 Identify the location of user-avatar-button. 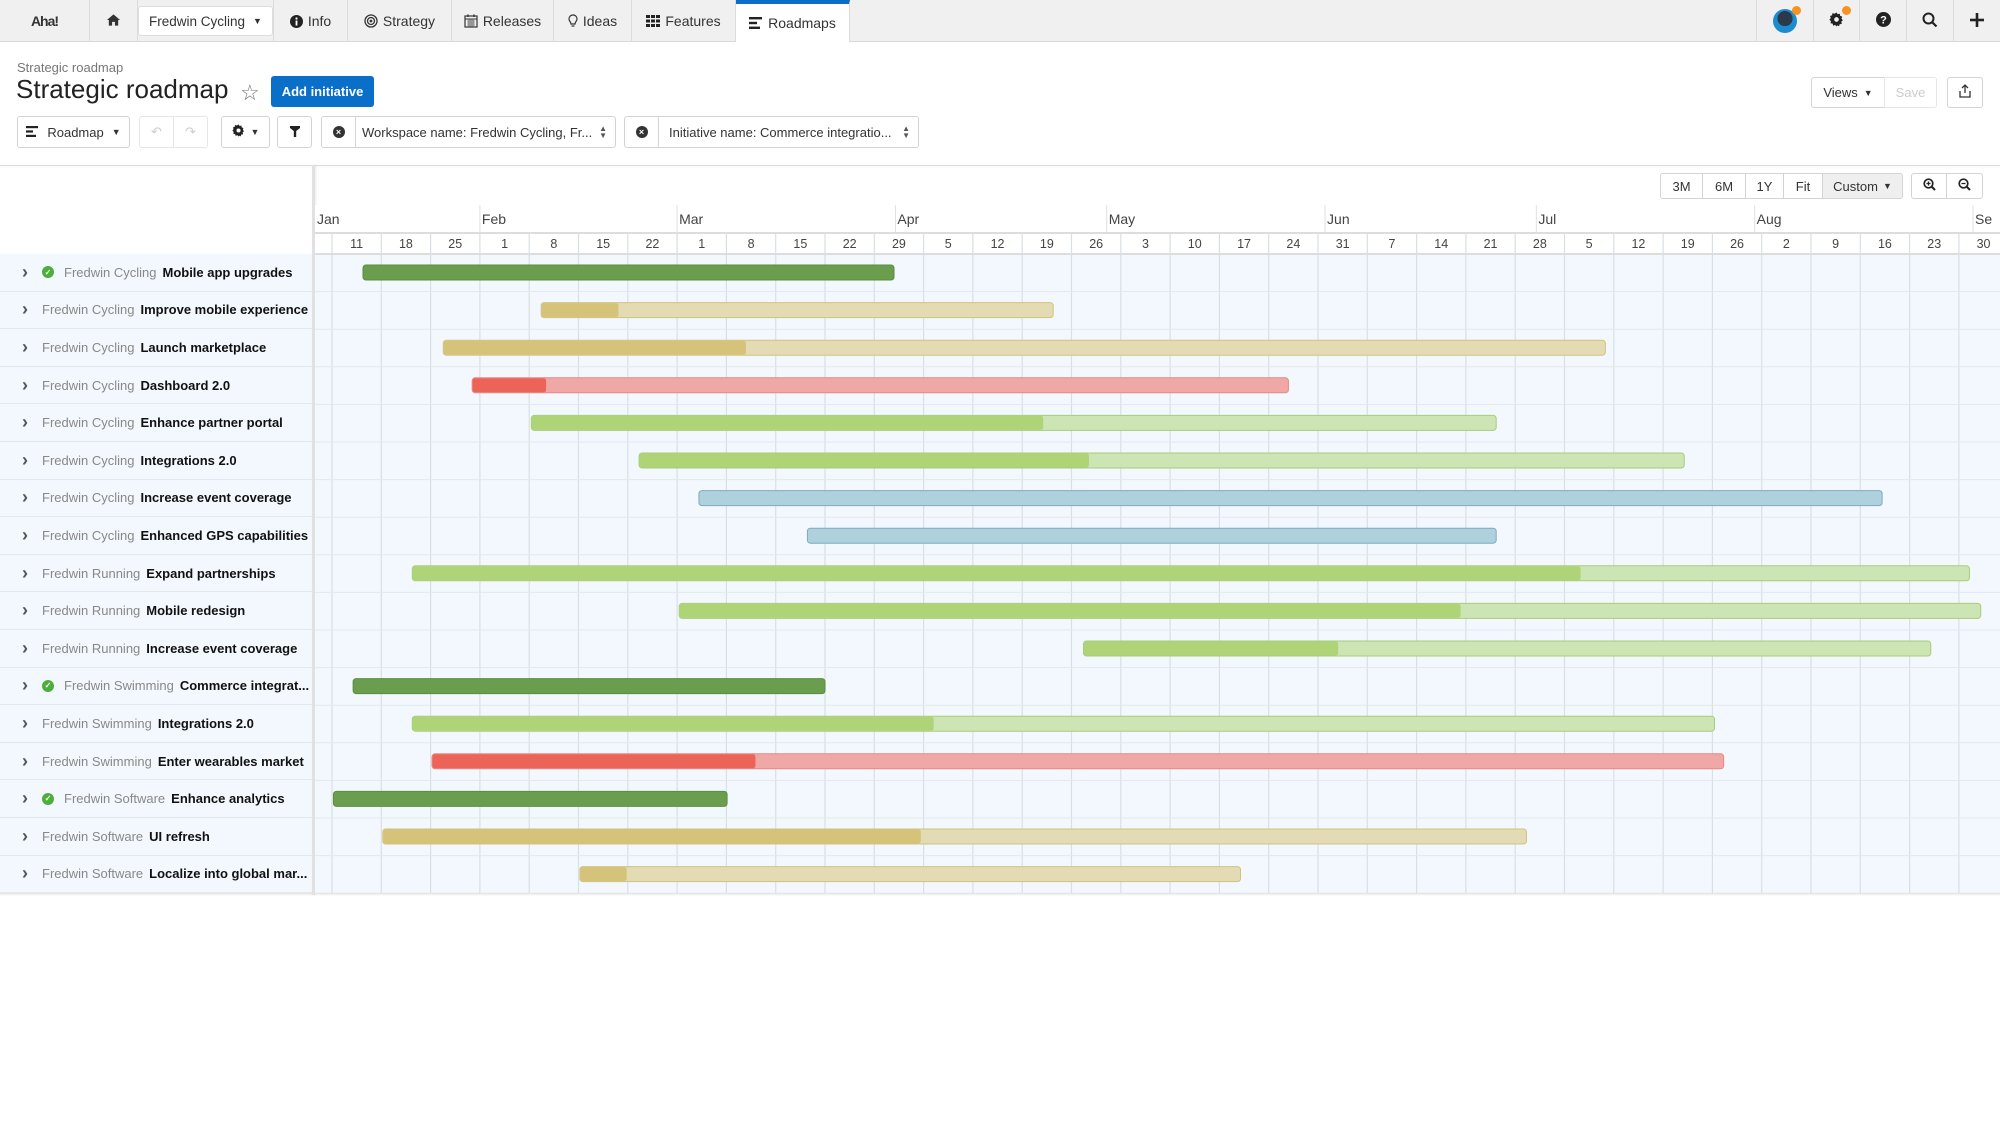
(1785, 21).